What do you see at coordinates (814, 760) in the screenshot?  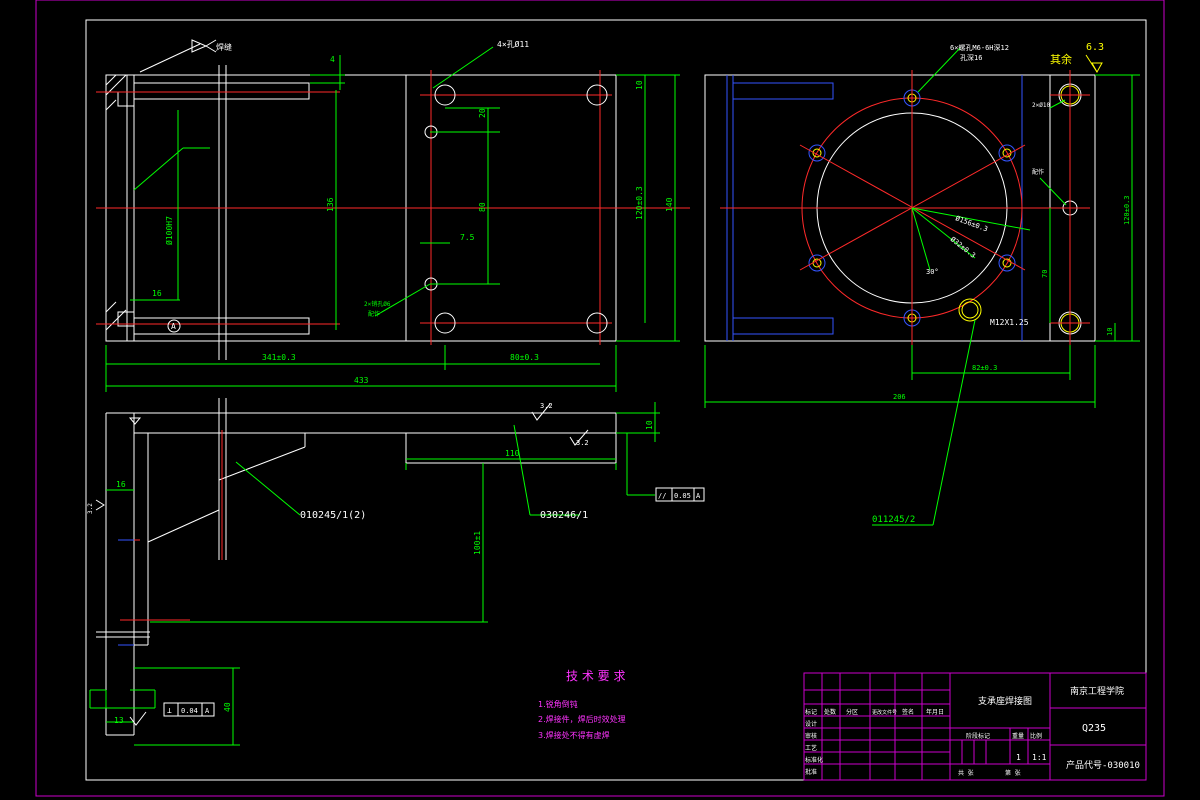 I see `row-label-3: 标准化` at bounding box center [814, 760].